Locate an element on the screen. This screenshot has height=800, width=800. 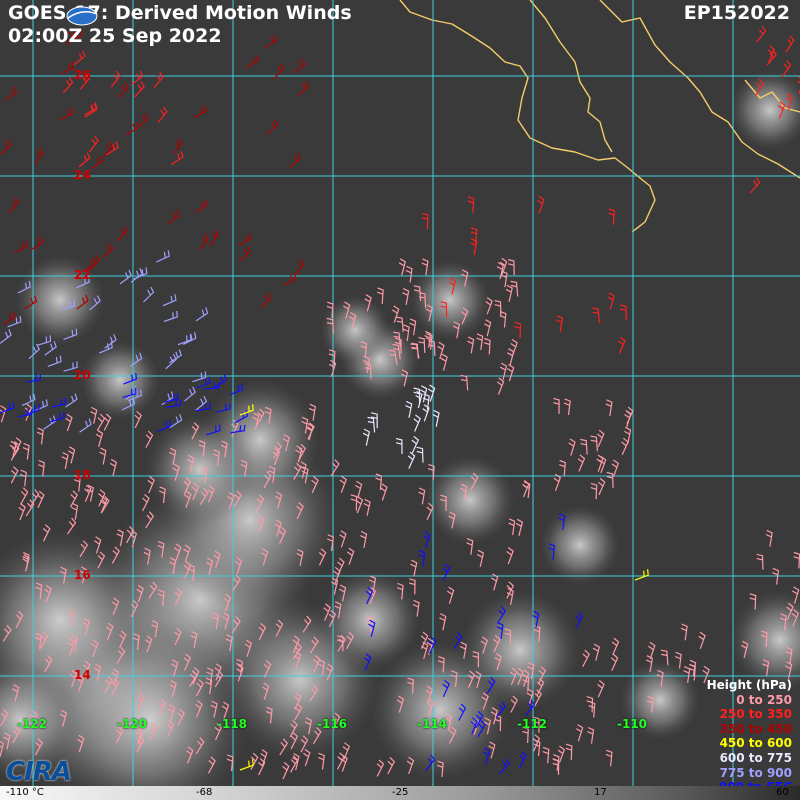
longitude-label: -114 is located at coordinates (432, 724).